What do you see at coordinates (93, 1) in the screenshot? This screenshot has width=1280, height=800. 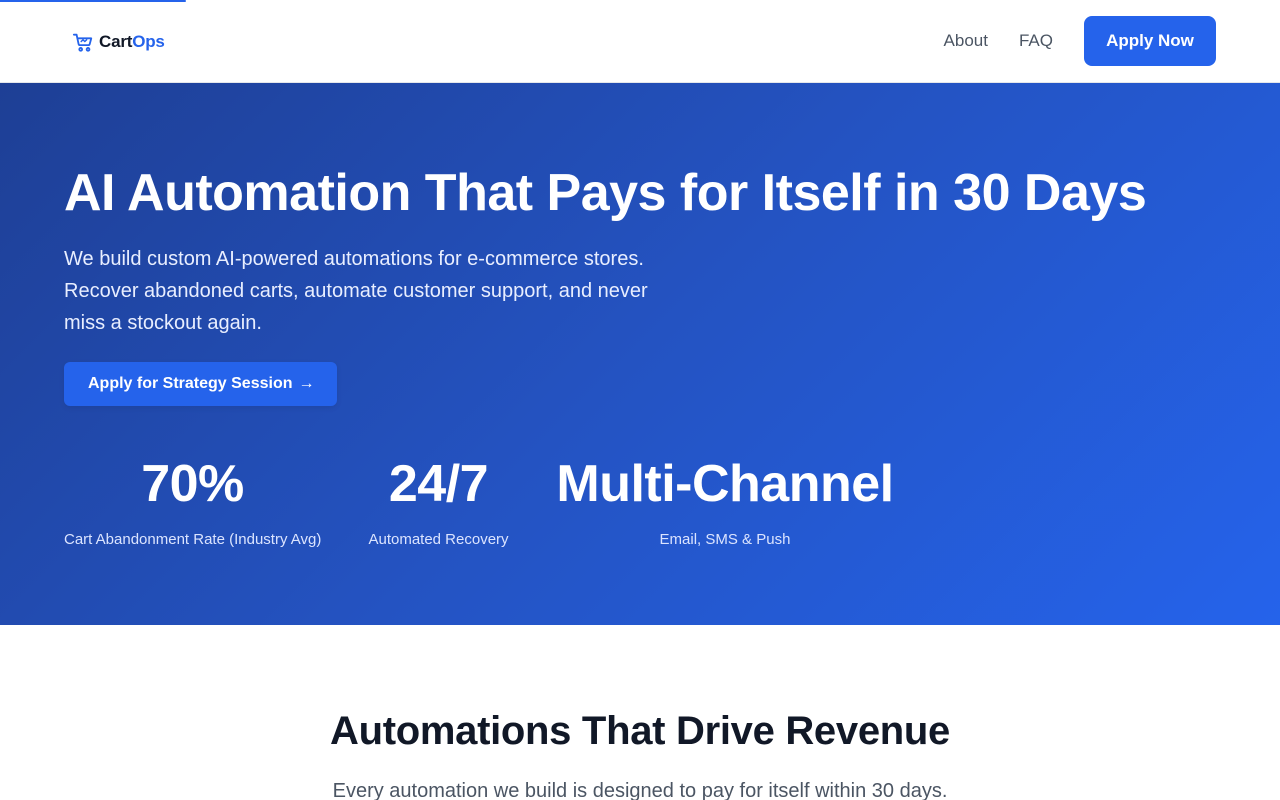 I see `page-load-progress-bar` at bounding box center [93, 1].